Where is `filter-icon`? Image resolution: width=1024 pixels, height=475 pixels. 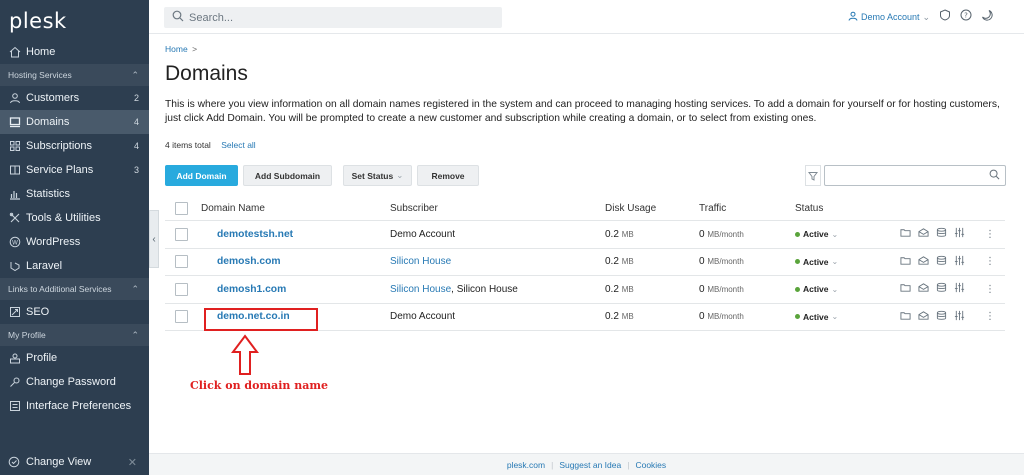
filter-icon is located at coordinates (813, 175).